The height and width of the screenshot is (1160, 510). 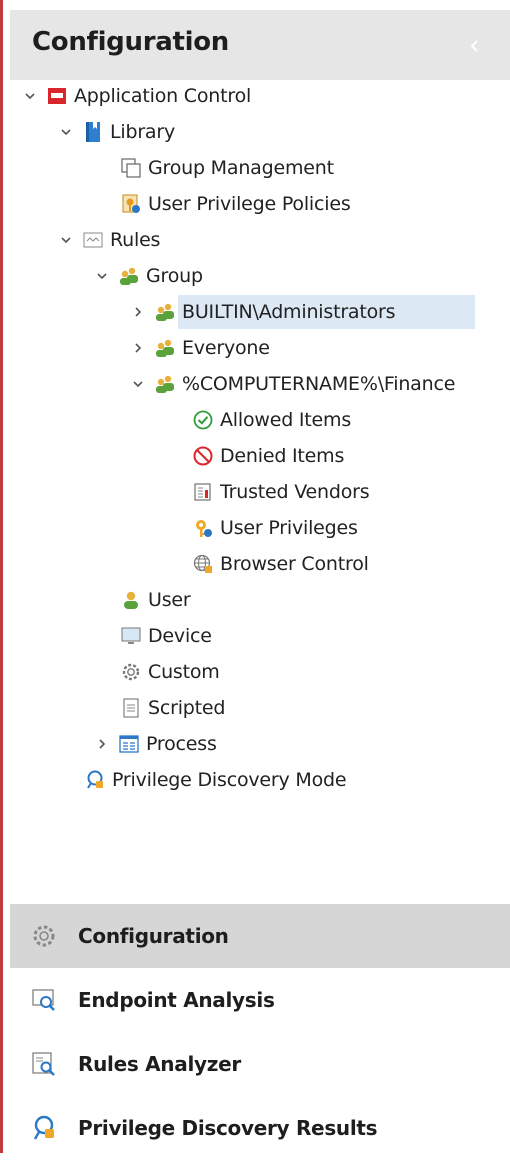 What do you see at coordinates (131, 672) in the screenshot?
I see `custom-gear-icon` at bounding box center [131, 672].